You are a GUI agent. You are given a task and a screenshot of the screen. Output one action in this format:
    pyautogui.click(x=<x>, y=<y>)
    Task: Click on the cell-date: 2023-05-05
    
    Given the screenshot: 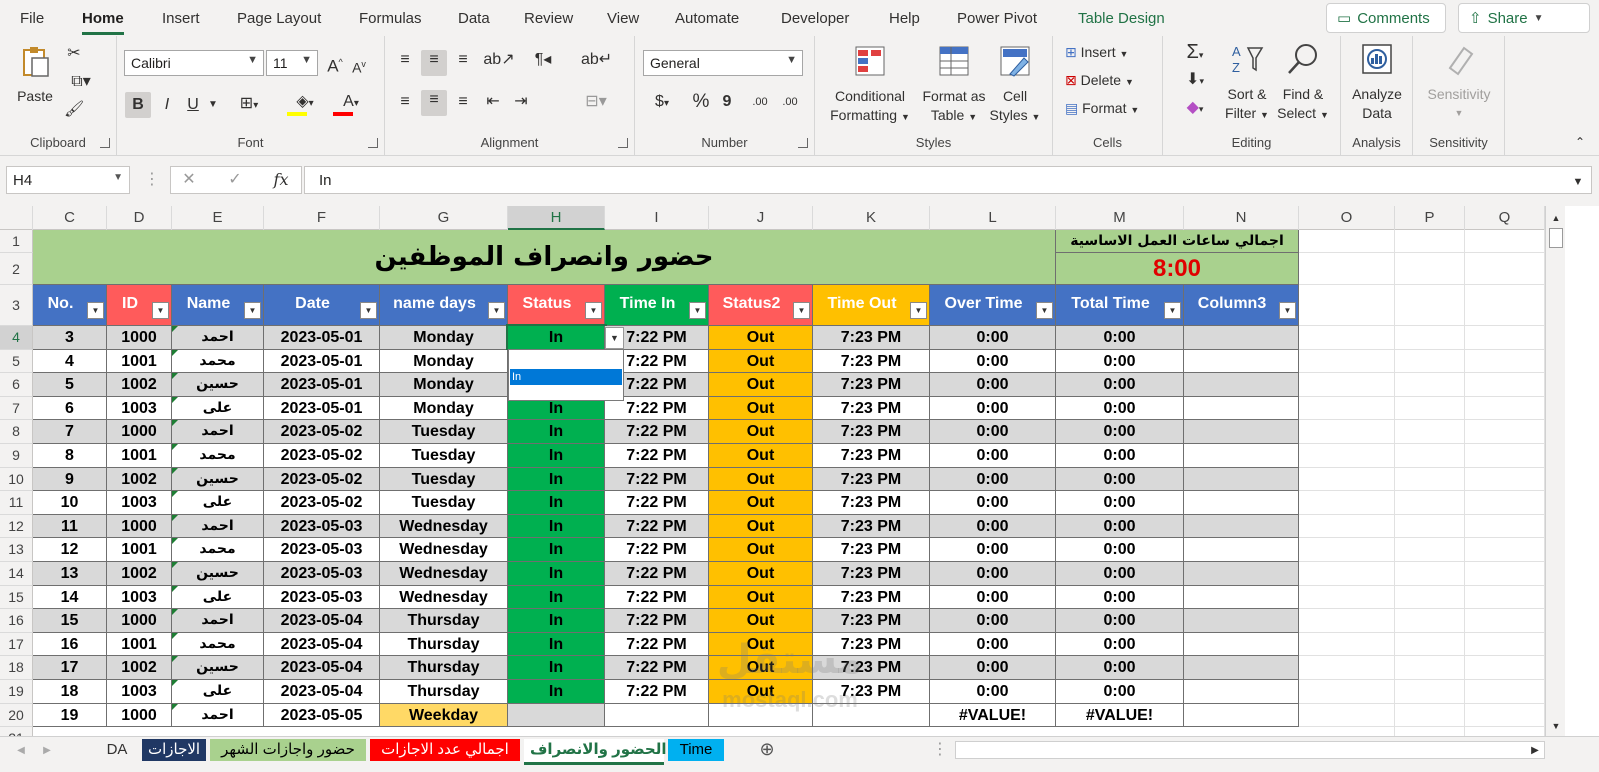 What is the action you would take?
    pyautogui.click(x=322, y=715)
    